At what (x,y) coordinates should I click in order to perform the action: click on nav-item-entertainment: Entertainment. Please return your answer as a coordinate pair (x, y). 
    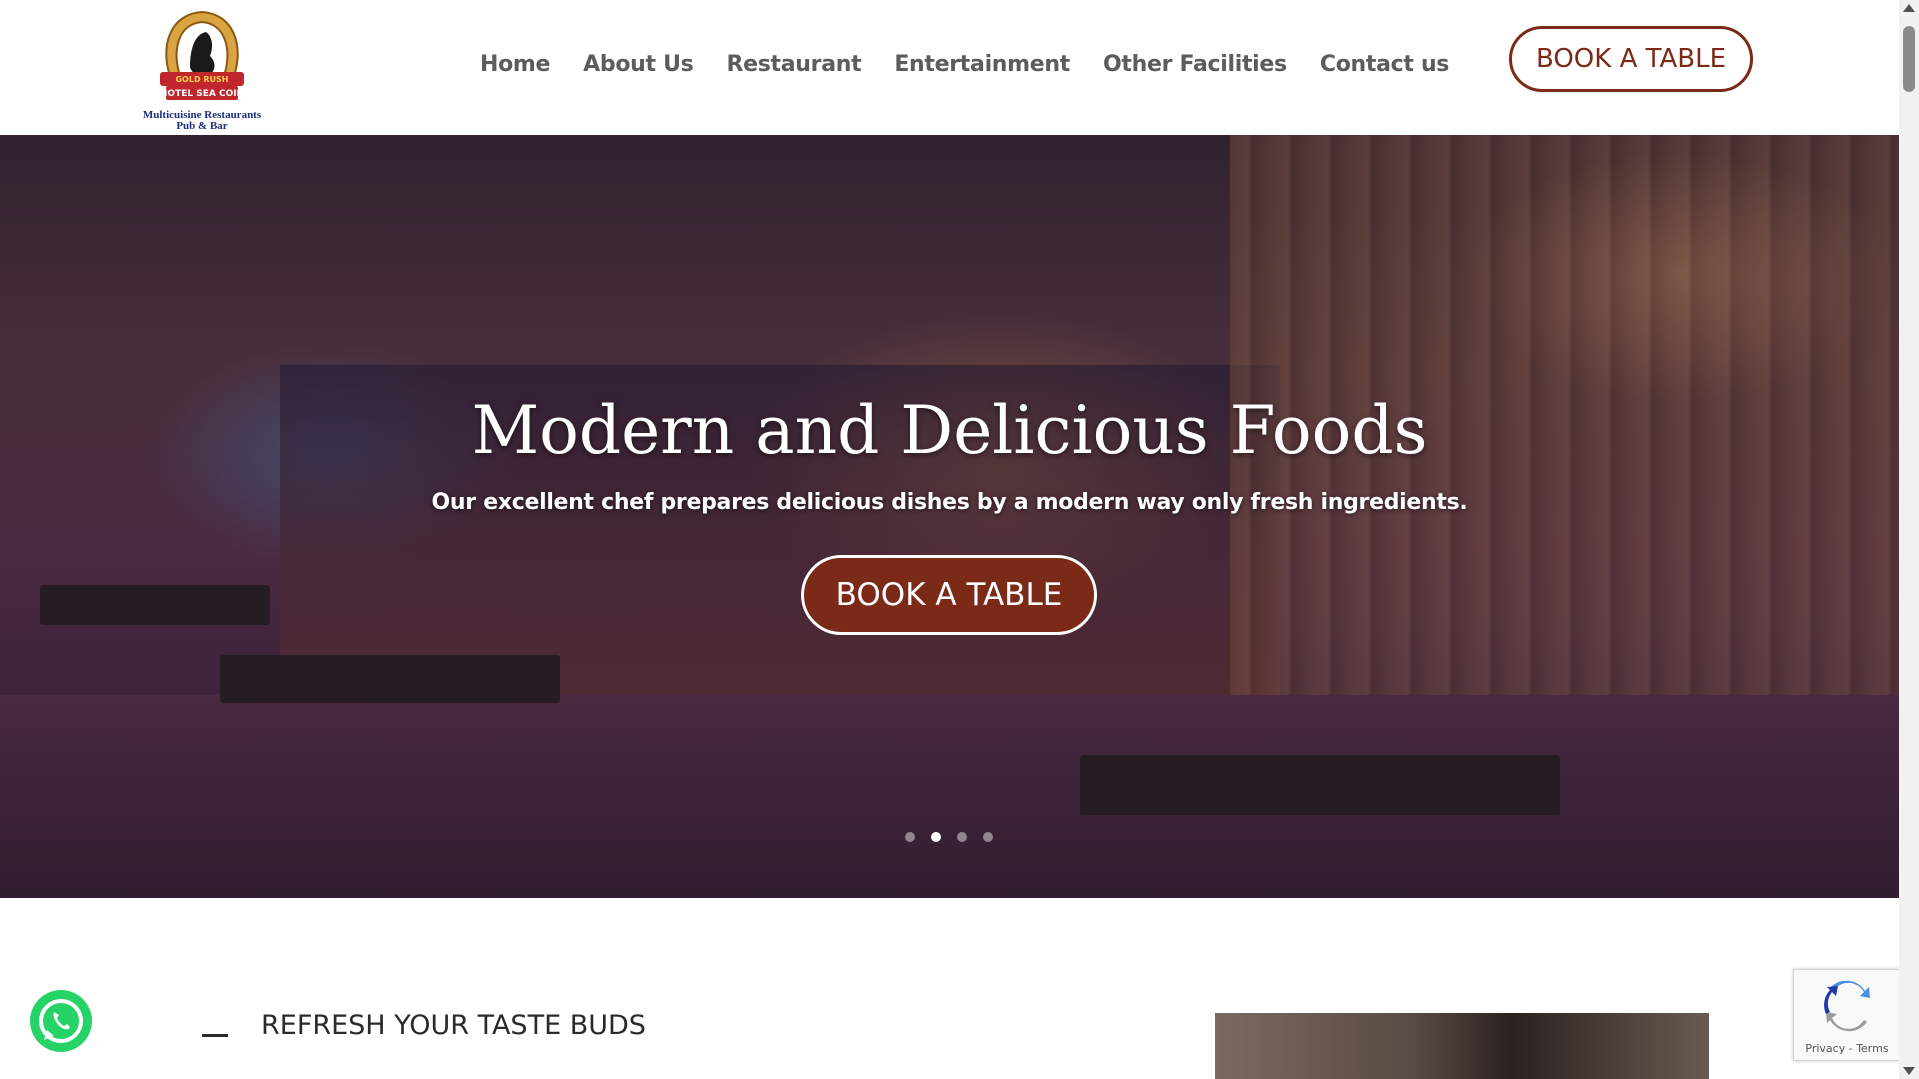
    Looking at the image, I should click on (982, 69).